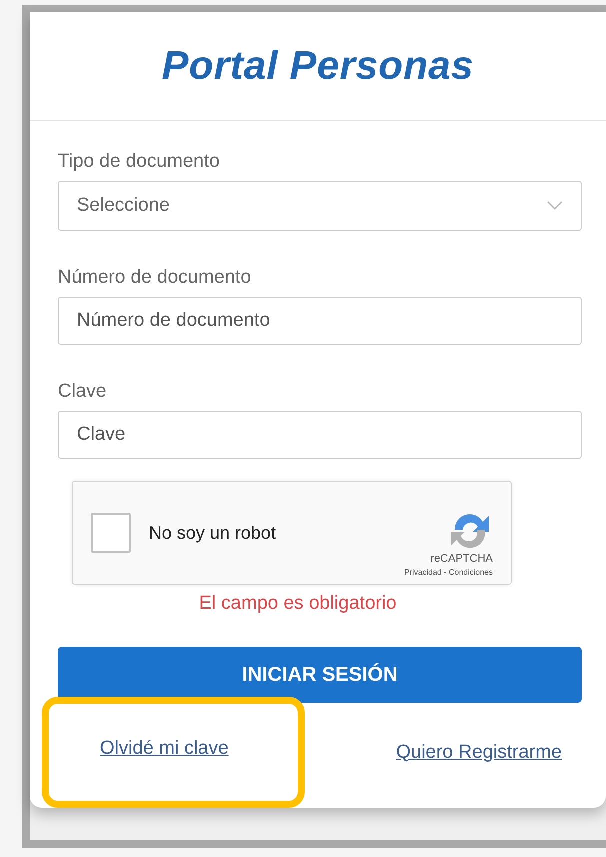  What do you see at coordinates (82, 392) in the screenshot?
I see `field-label: Clave` at bounding box center [82, 392].